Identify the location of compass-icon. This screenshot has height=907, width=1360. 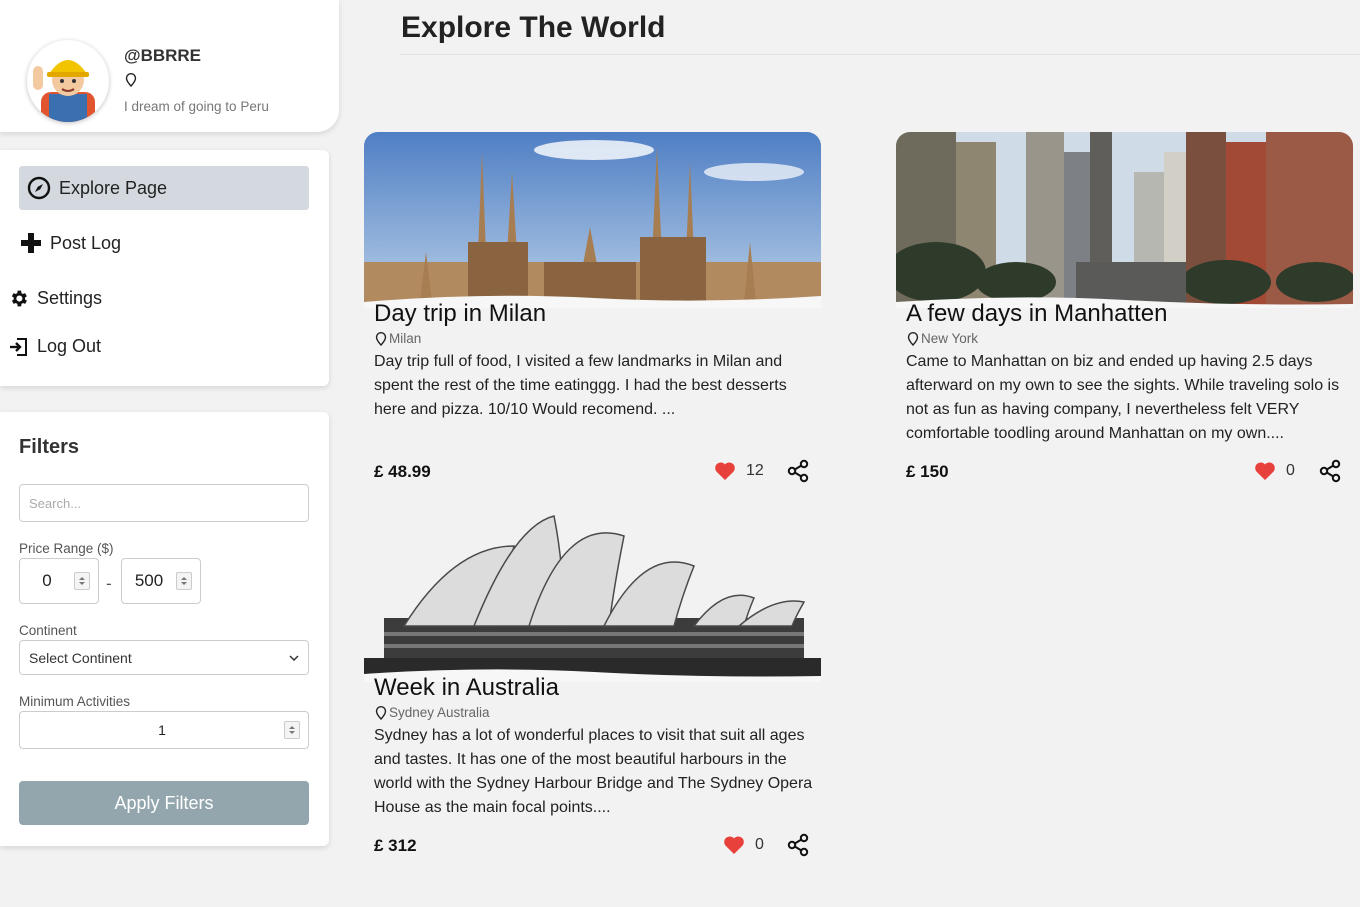
(39, 188).